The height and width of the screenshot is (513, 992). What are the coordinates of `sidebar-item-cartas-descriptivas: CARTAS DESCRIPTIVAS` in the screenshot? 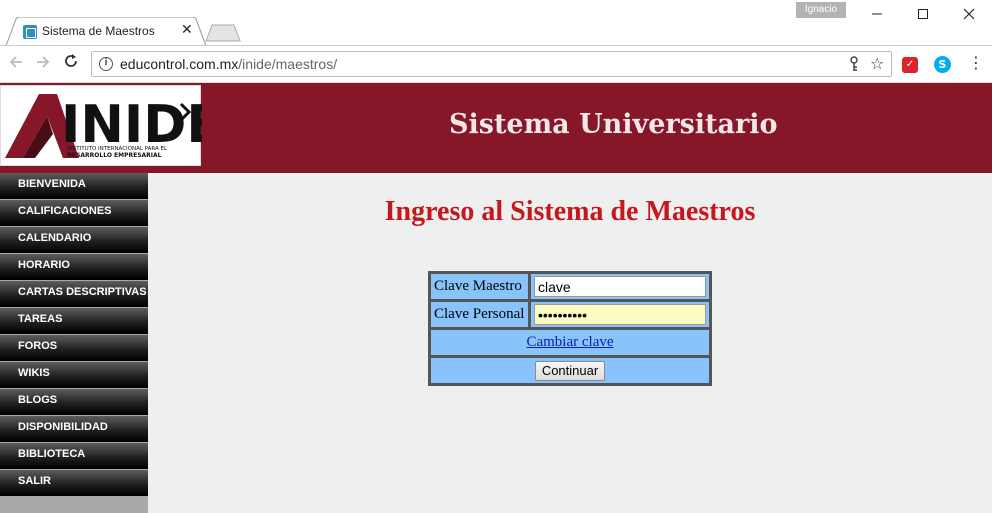 It's located at (74, 294).